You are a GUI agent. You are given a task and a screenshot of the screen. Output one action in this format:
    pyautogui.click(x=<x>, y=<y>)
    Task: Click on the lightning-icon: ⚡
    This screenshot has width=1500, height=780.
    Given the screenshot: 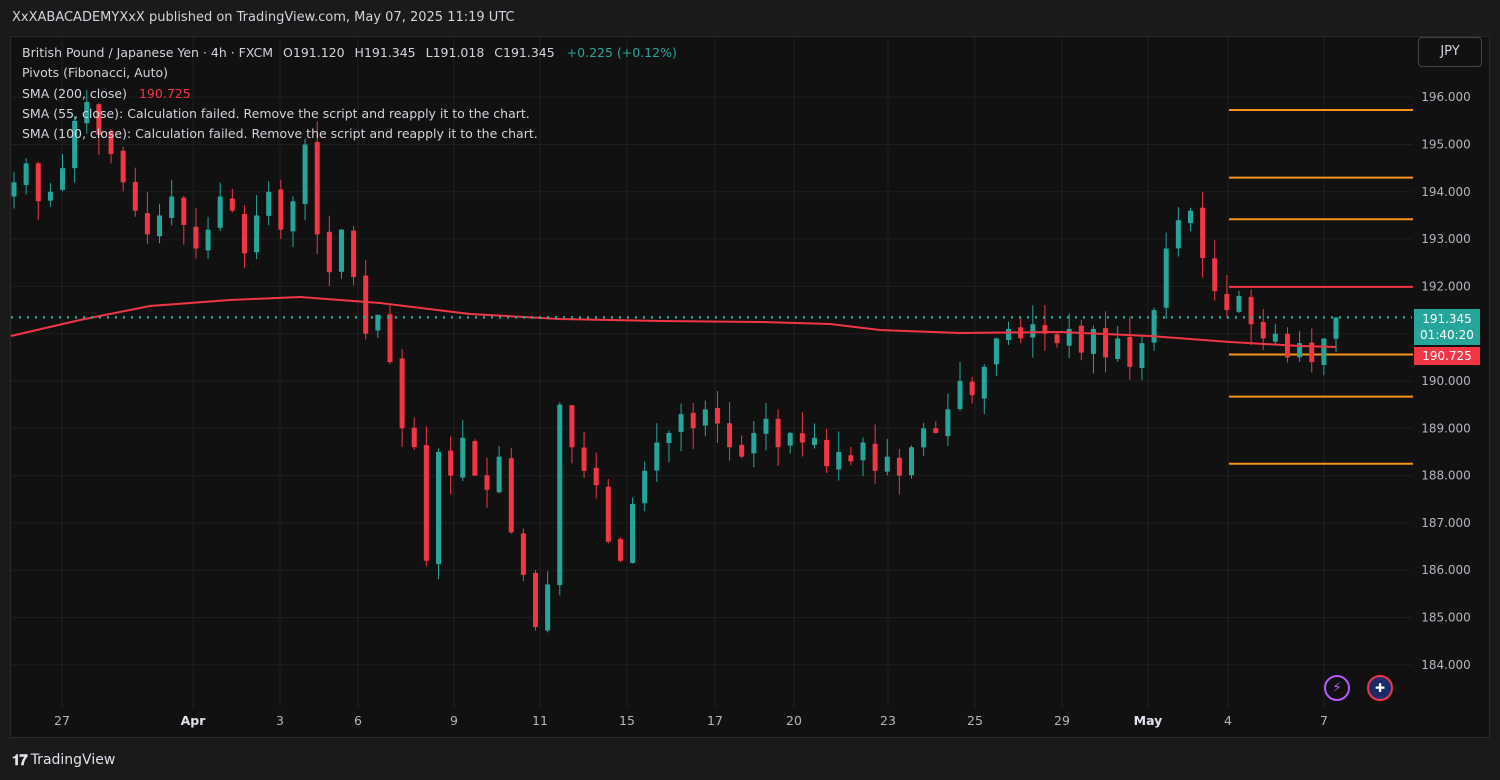 What is the action you would take?
    pyautogui.click(x=1337, y=688)
    